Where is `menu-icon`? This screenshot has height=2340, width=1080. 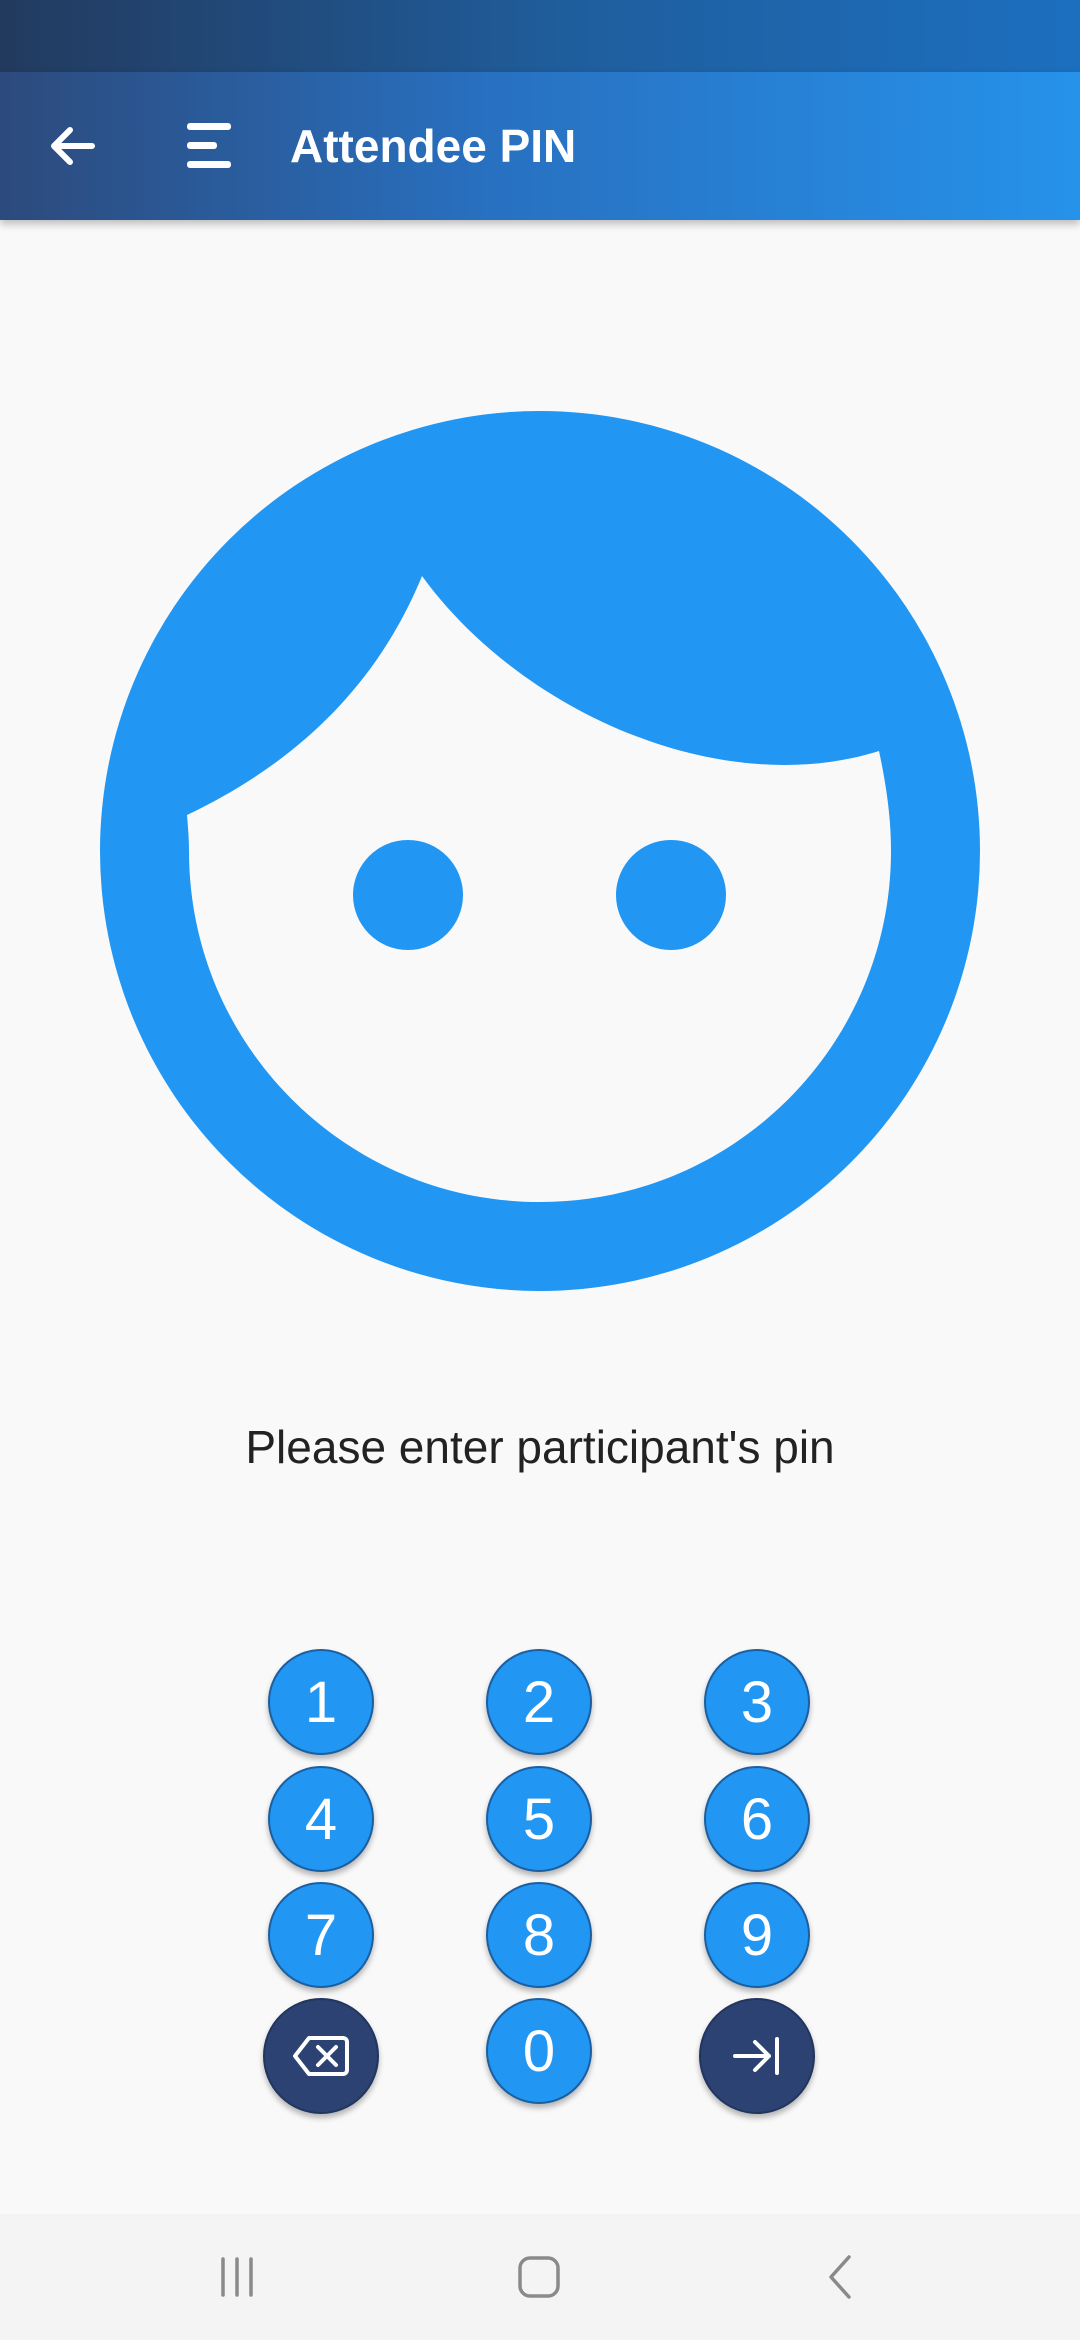 menu-icon is located at coordinates (209, 145).